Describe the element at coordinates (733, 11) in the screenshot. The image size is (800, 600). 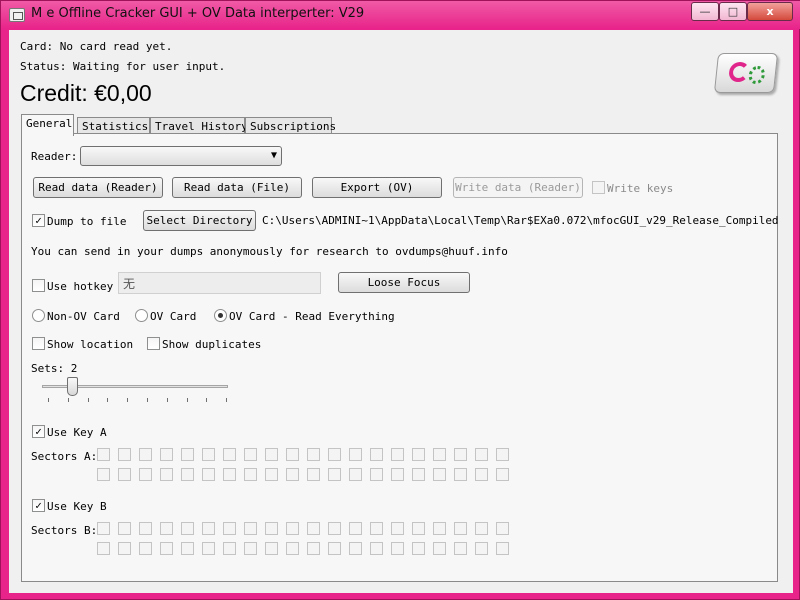
I see `maximize-button: □` at that location.